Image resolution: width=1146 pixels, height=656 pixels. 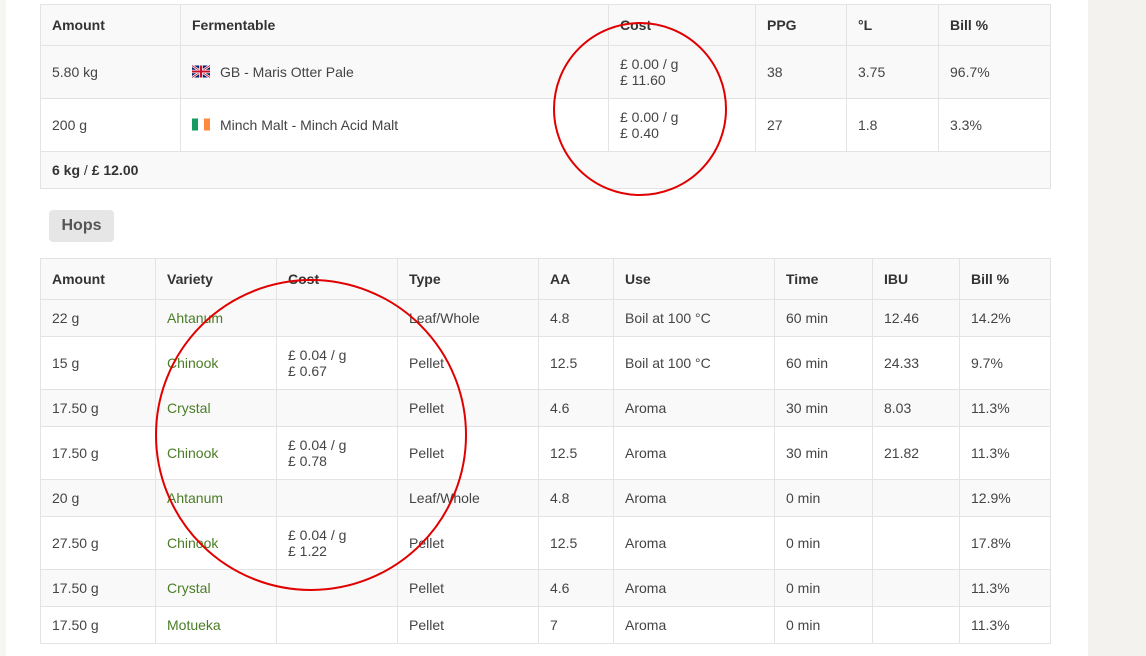 What do you see at coordinates (3, 328) in the screenshot?
I see `page-left-margin` at bounding box center [3, 328].